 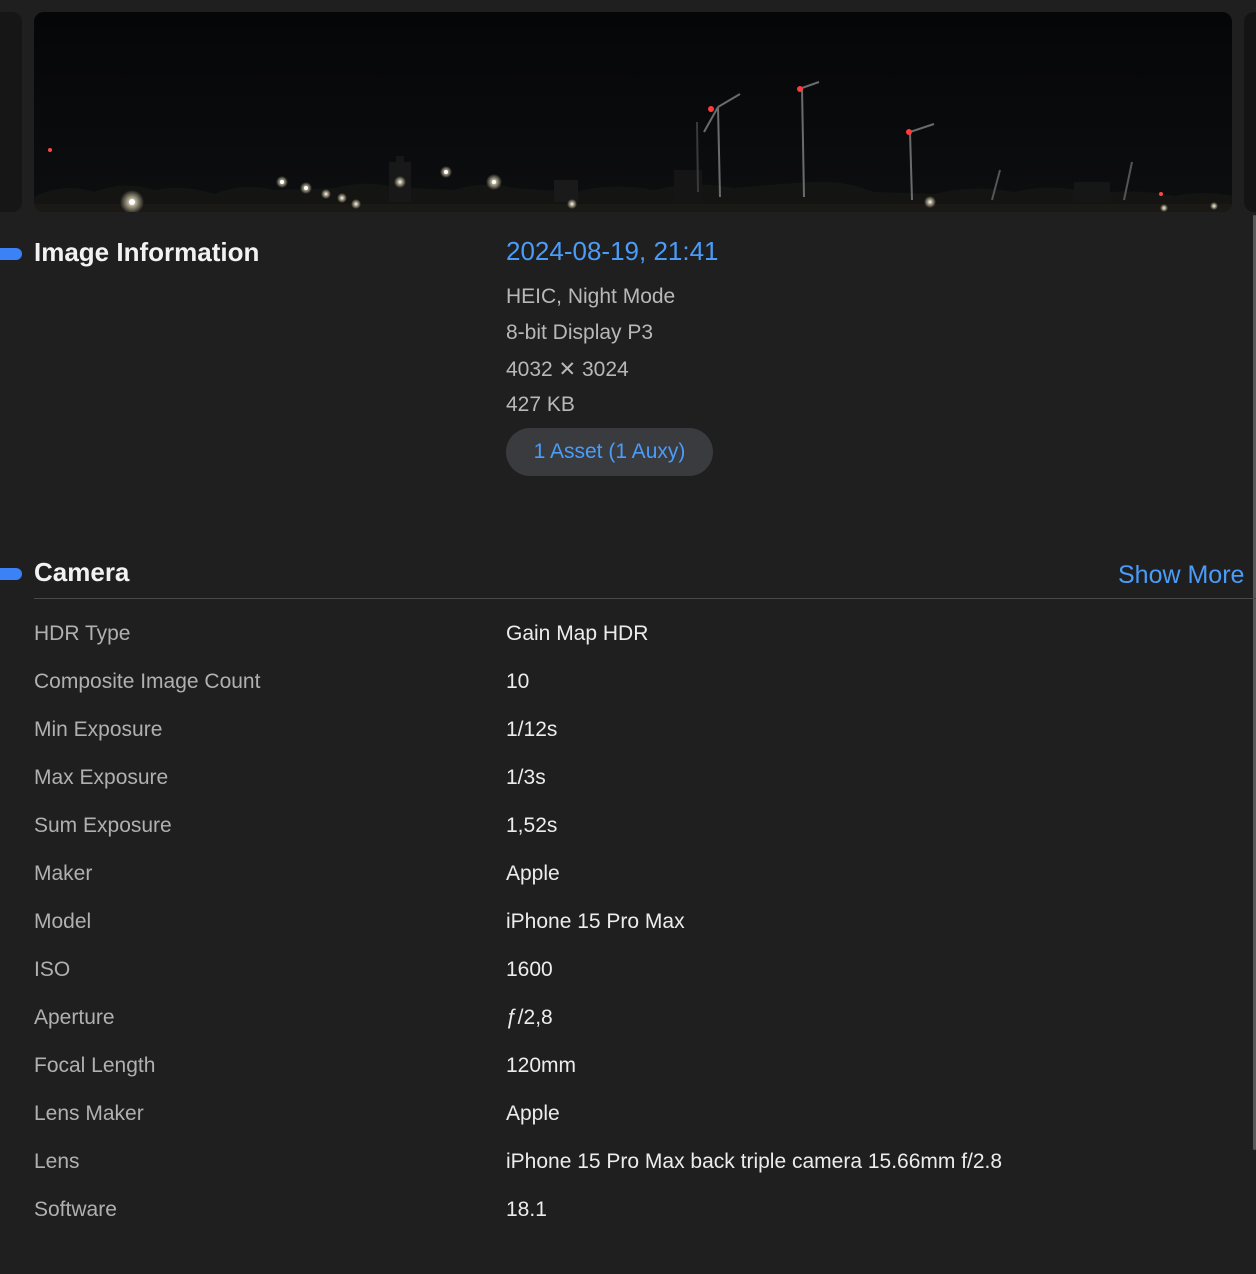 What do you see at coordinates (595, 921) in the screenshot?
I see `property-value: iPhone 15 Pro Max` at bounding box center [595, 921].